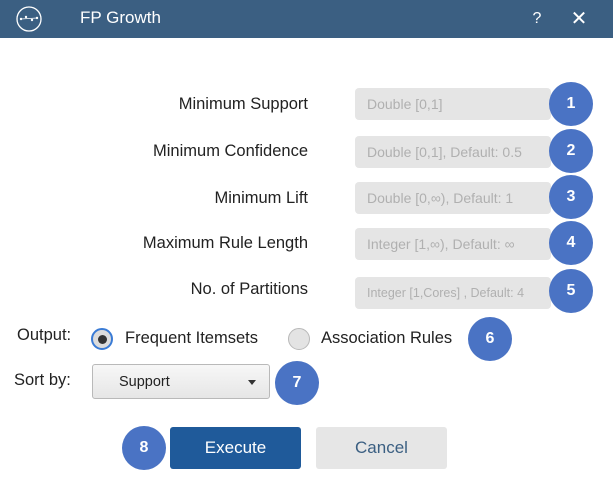 Image resolution: width=613 pixels, height=482 pixels. Describe the element at coordinates (230, 151) in the screenshot. I see `minimum-confidence-label: Minimum Confidence` at that location.